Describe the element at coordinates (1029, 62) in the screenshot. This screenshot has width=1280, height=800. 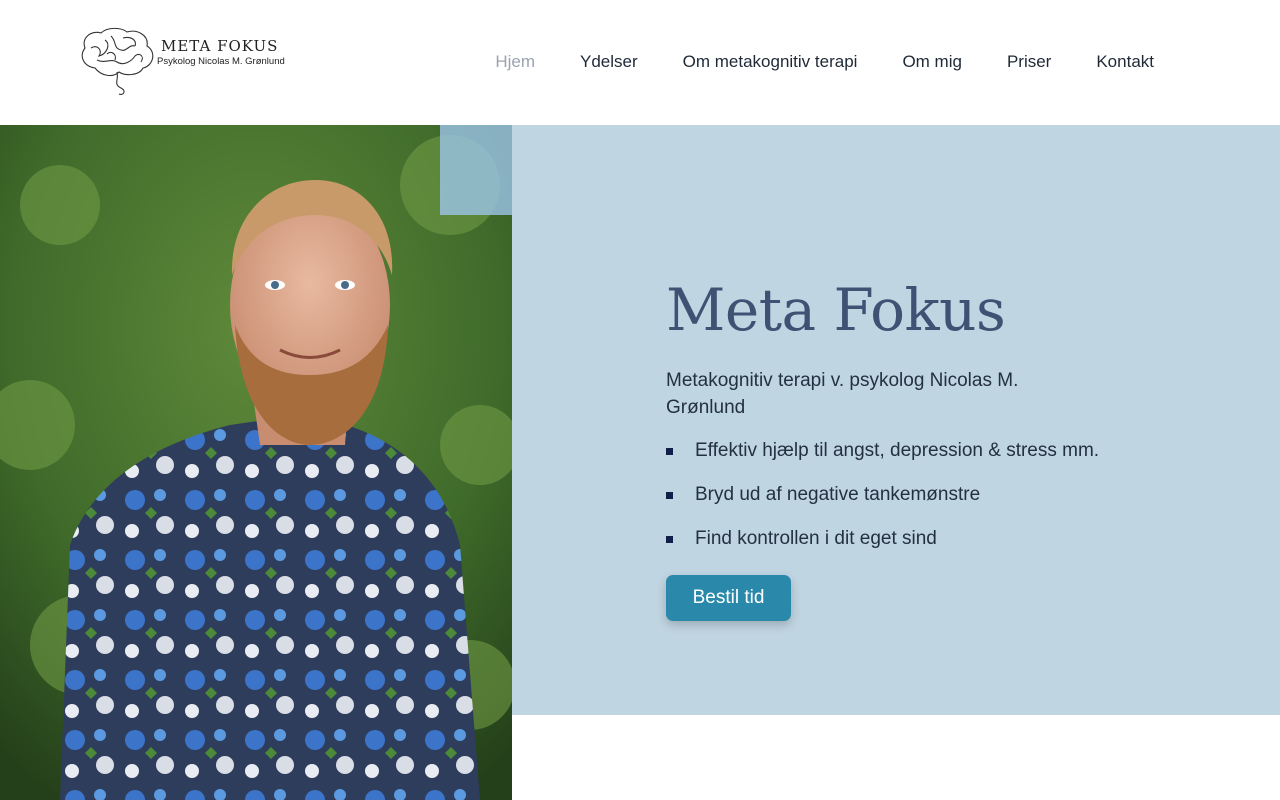
I see `nav-item-priser: Priser` at that location.